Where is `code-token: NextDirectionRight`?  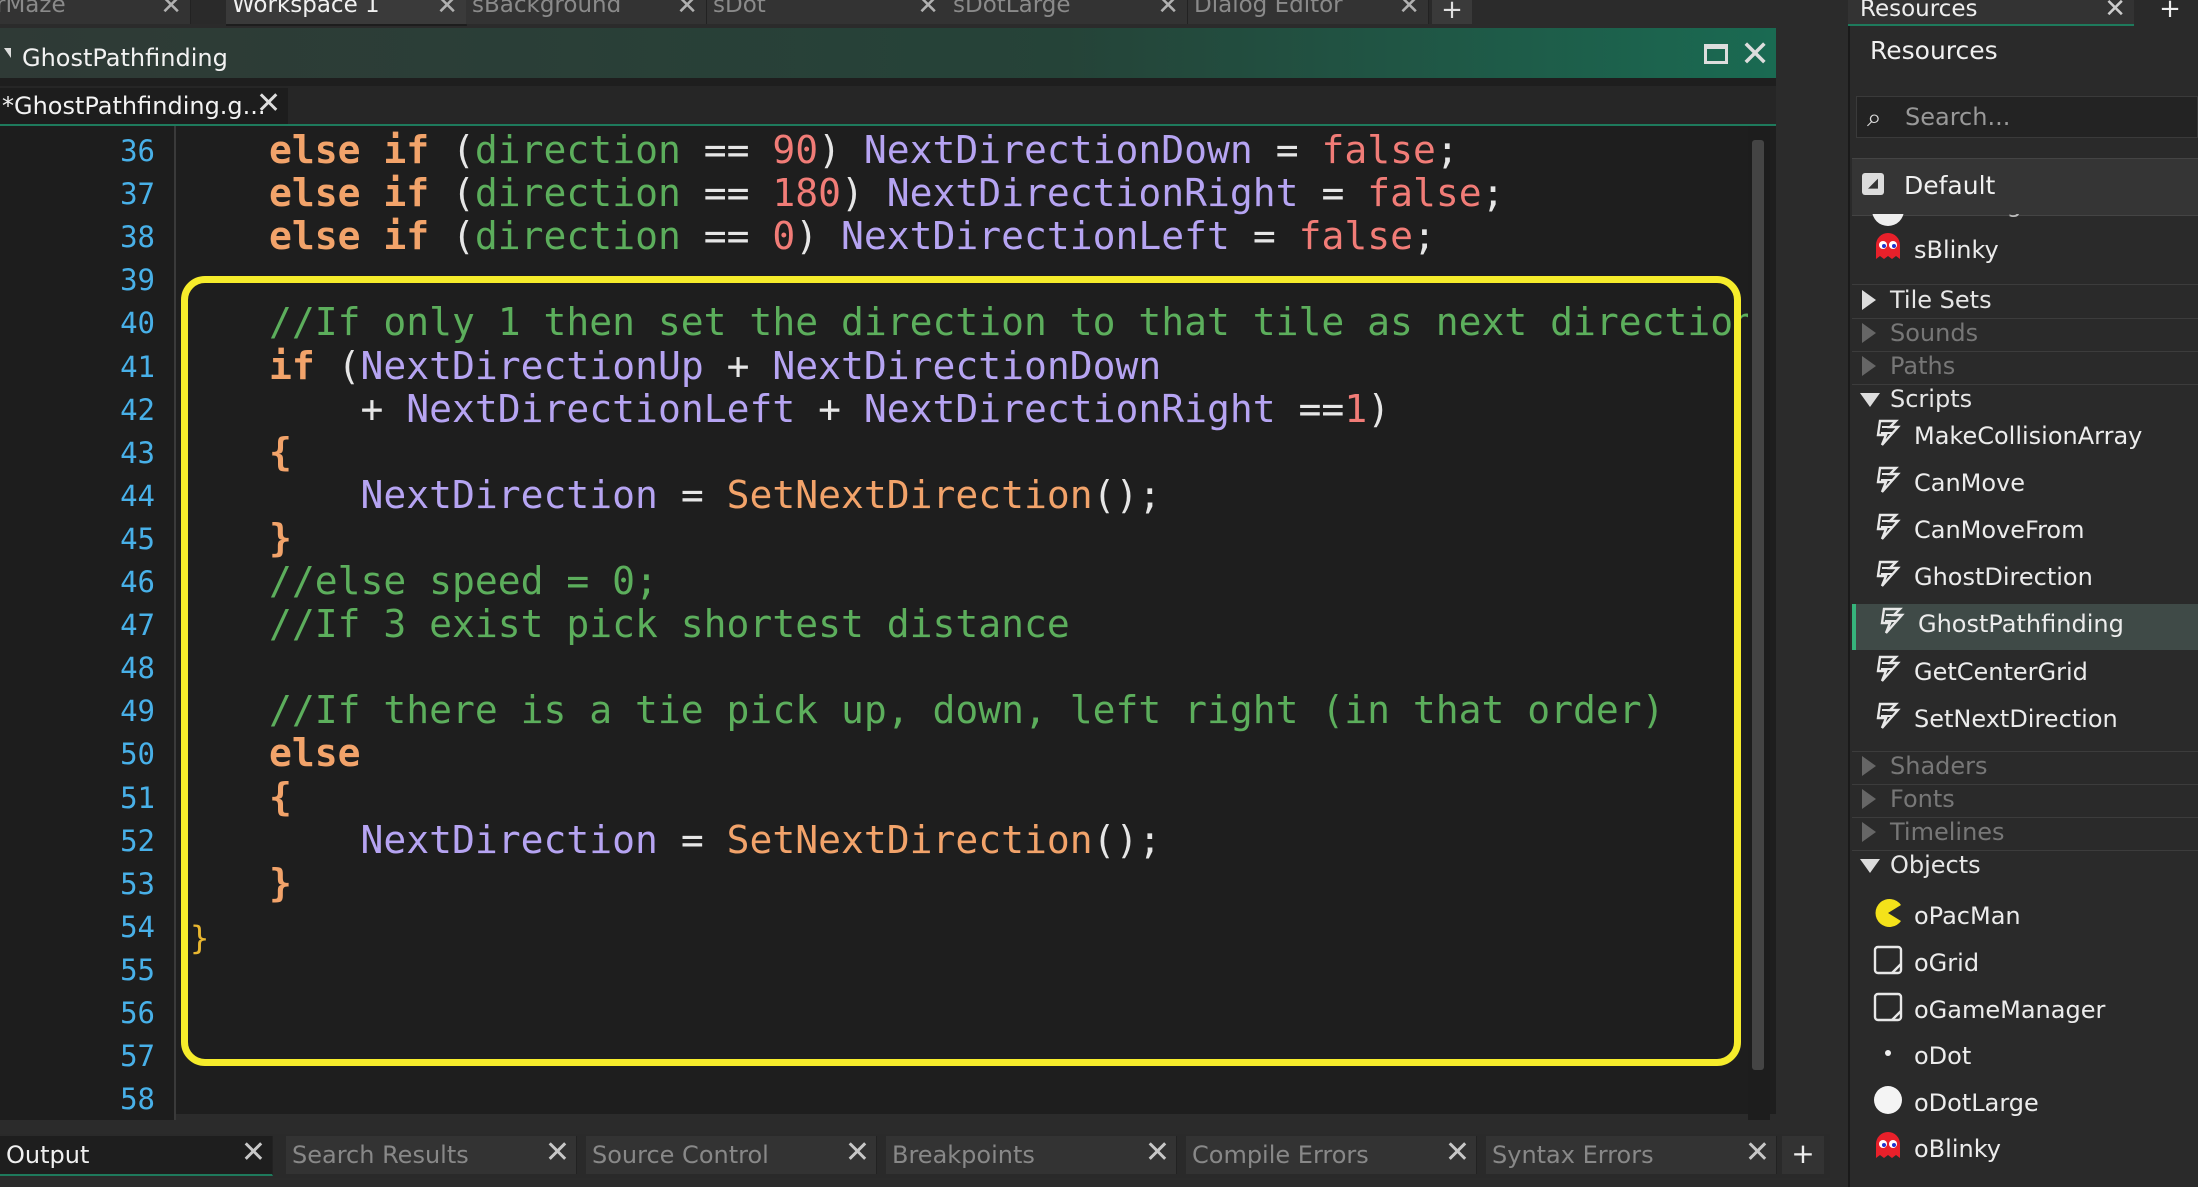 code-token: NextDirectionRight is located at coordinates (1092, 193).